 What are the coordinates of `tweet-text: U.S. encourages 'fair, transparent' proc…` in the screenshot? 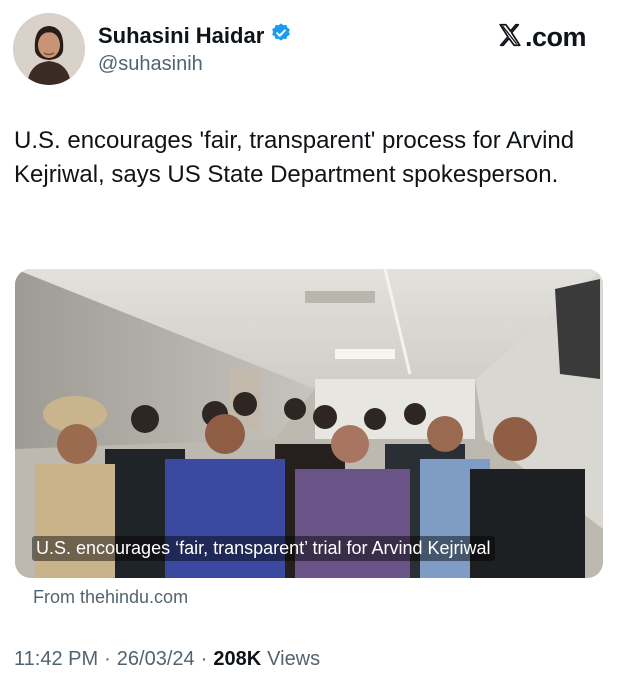 It's located at (294, 157).